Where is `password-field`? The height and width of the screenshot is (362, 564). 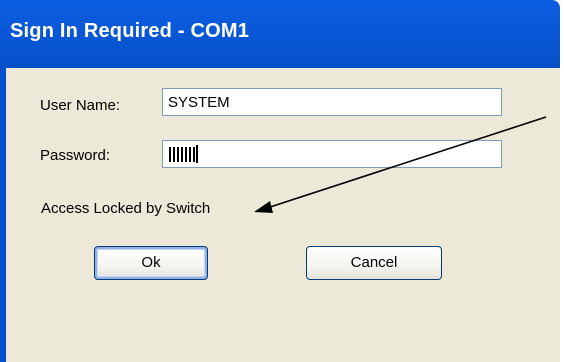
password-field is located at coordinates (332, 154).